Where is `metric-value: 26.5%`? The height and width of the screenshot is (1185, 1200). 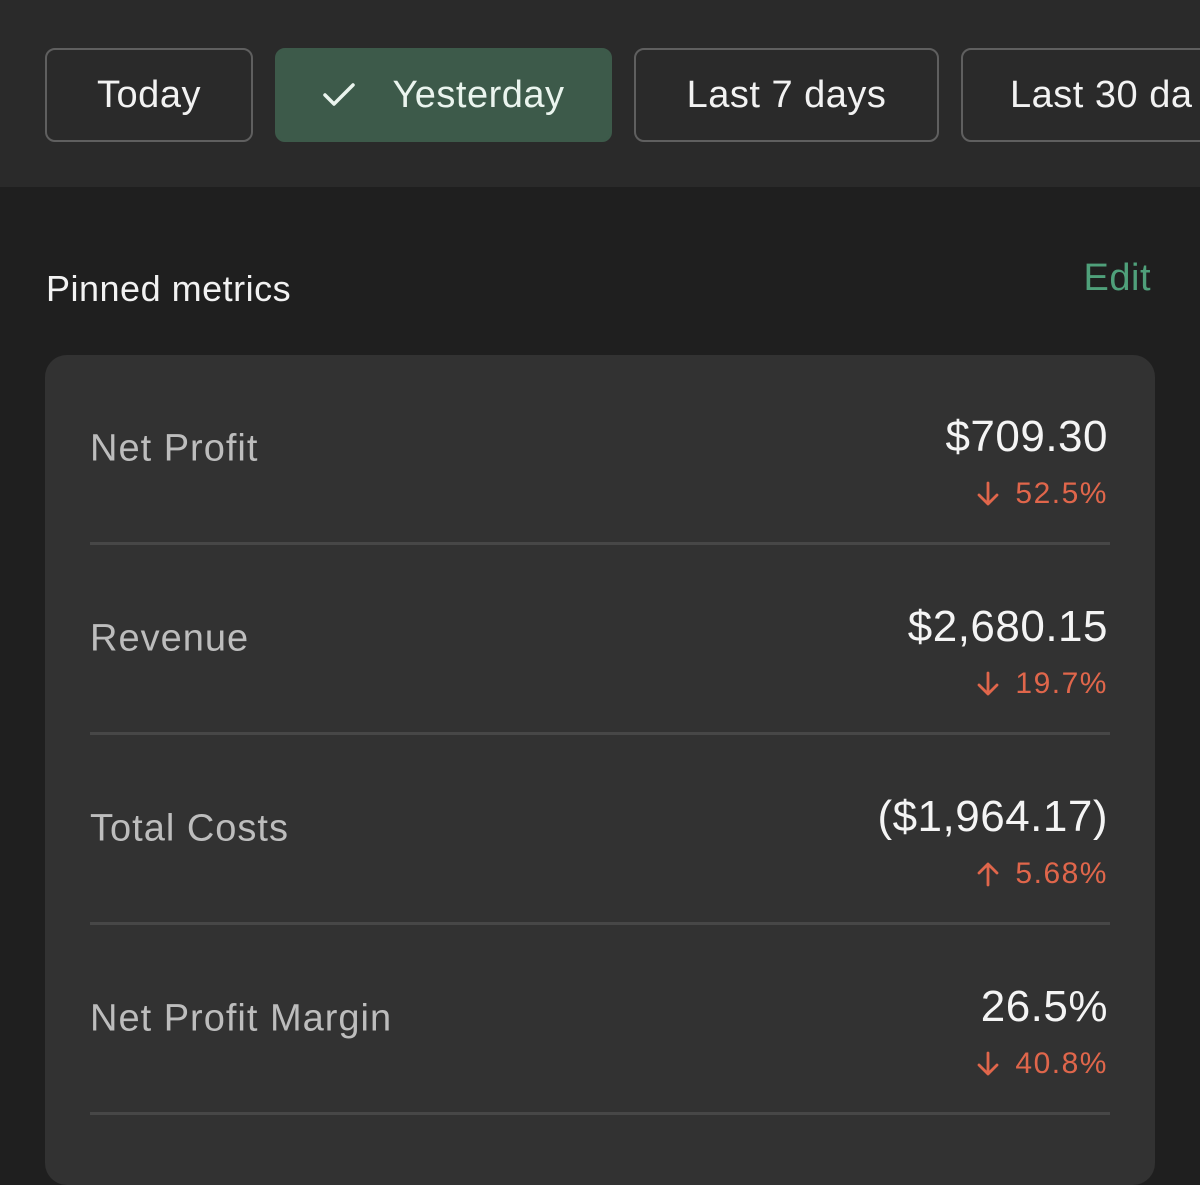 metric-value: 26.5% is located at coordinates (1044, 1006).